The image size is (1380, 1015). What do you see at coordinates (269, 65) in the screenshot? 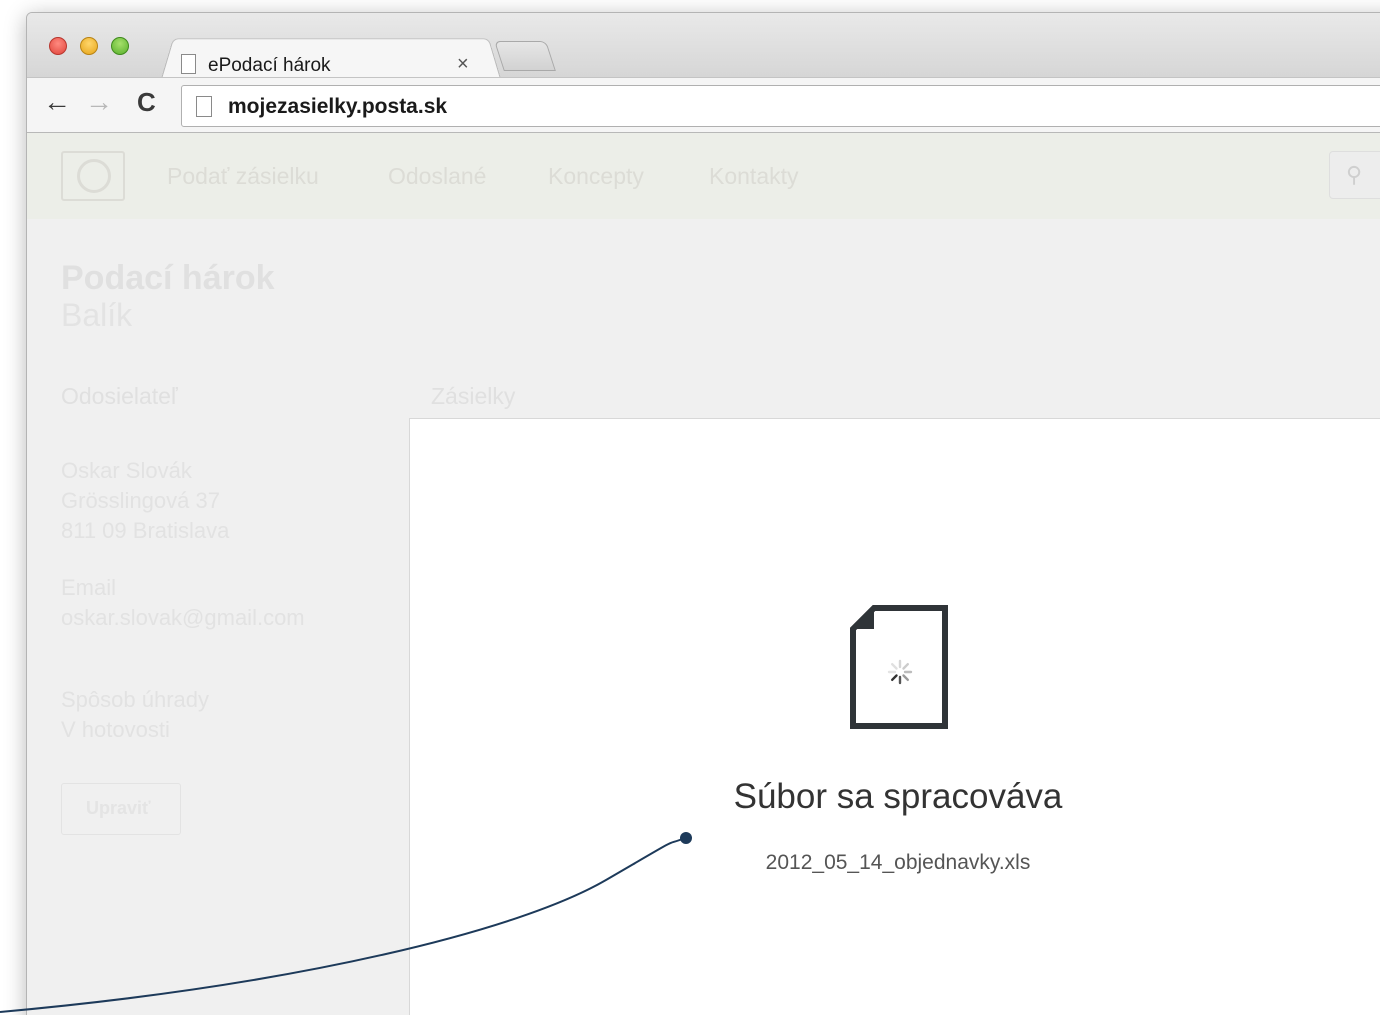
I see `tab-title: ePodací hárok` at bounding box center [269, 65].